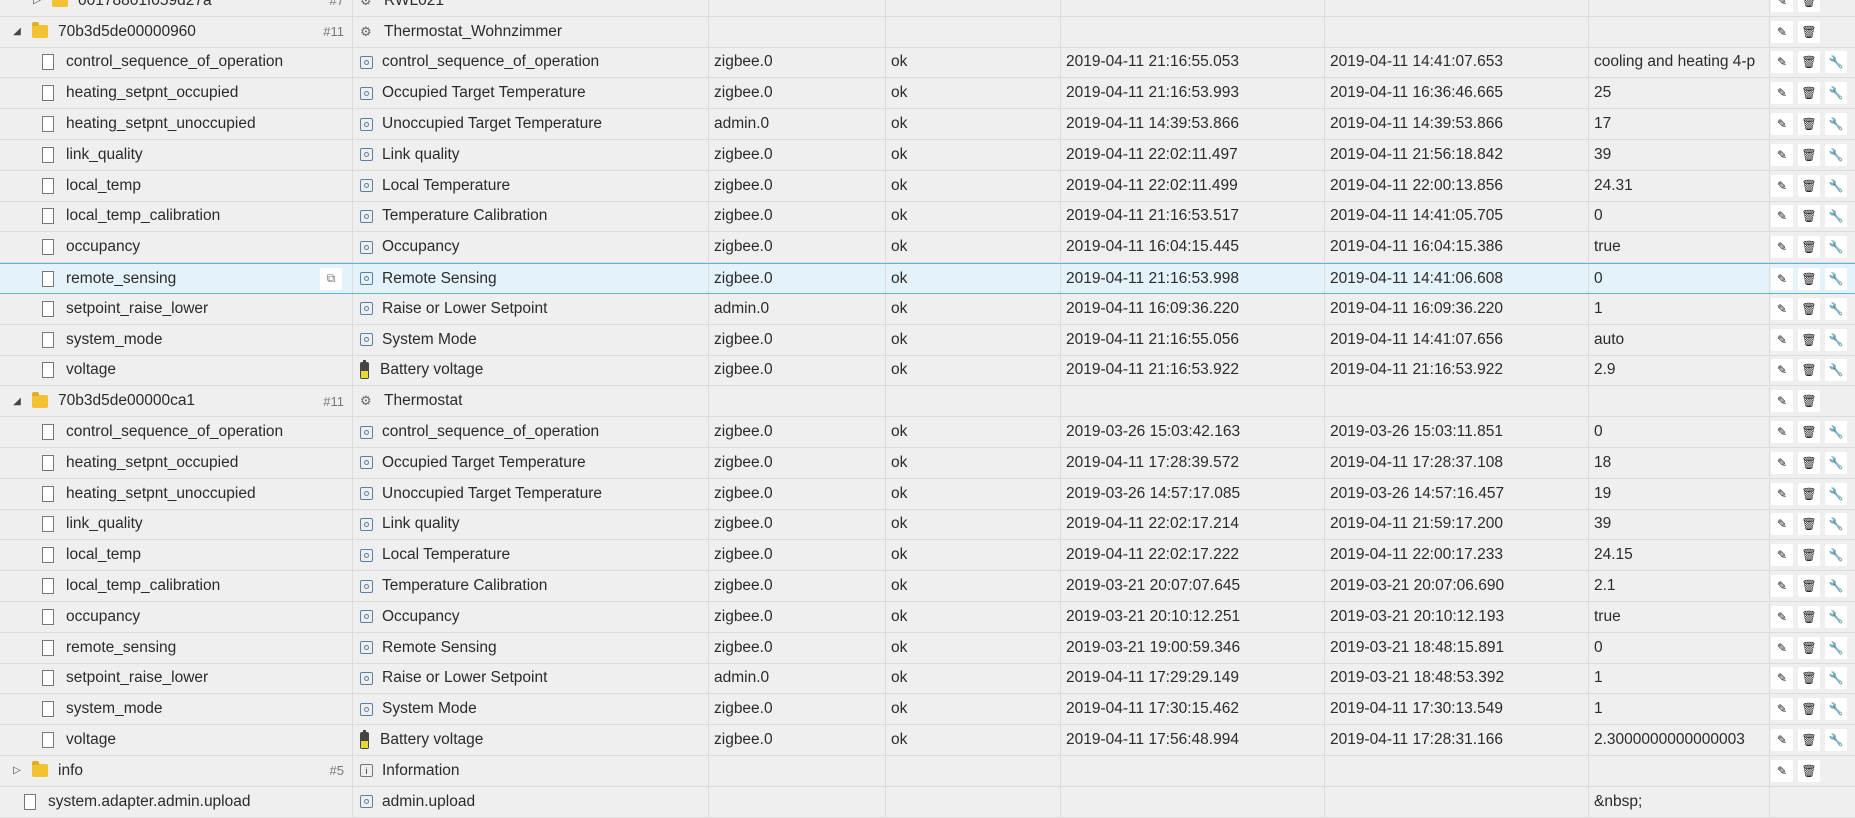 The image size is (1855, 818). What do you see at coordinates (331, 278) in the screenshot?
I see `copy-icon: ⧉` at bounding box center [331, 278].